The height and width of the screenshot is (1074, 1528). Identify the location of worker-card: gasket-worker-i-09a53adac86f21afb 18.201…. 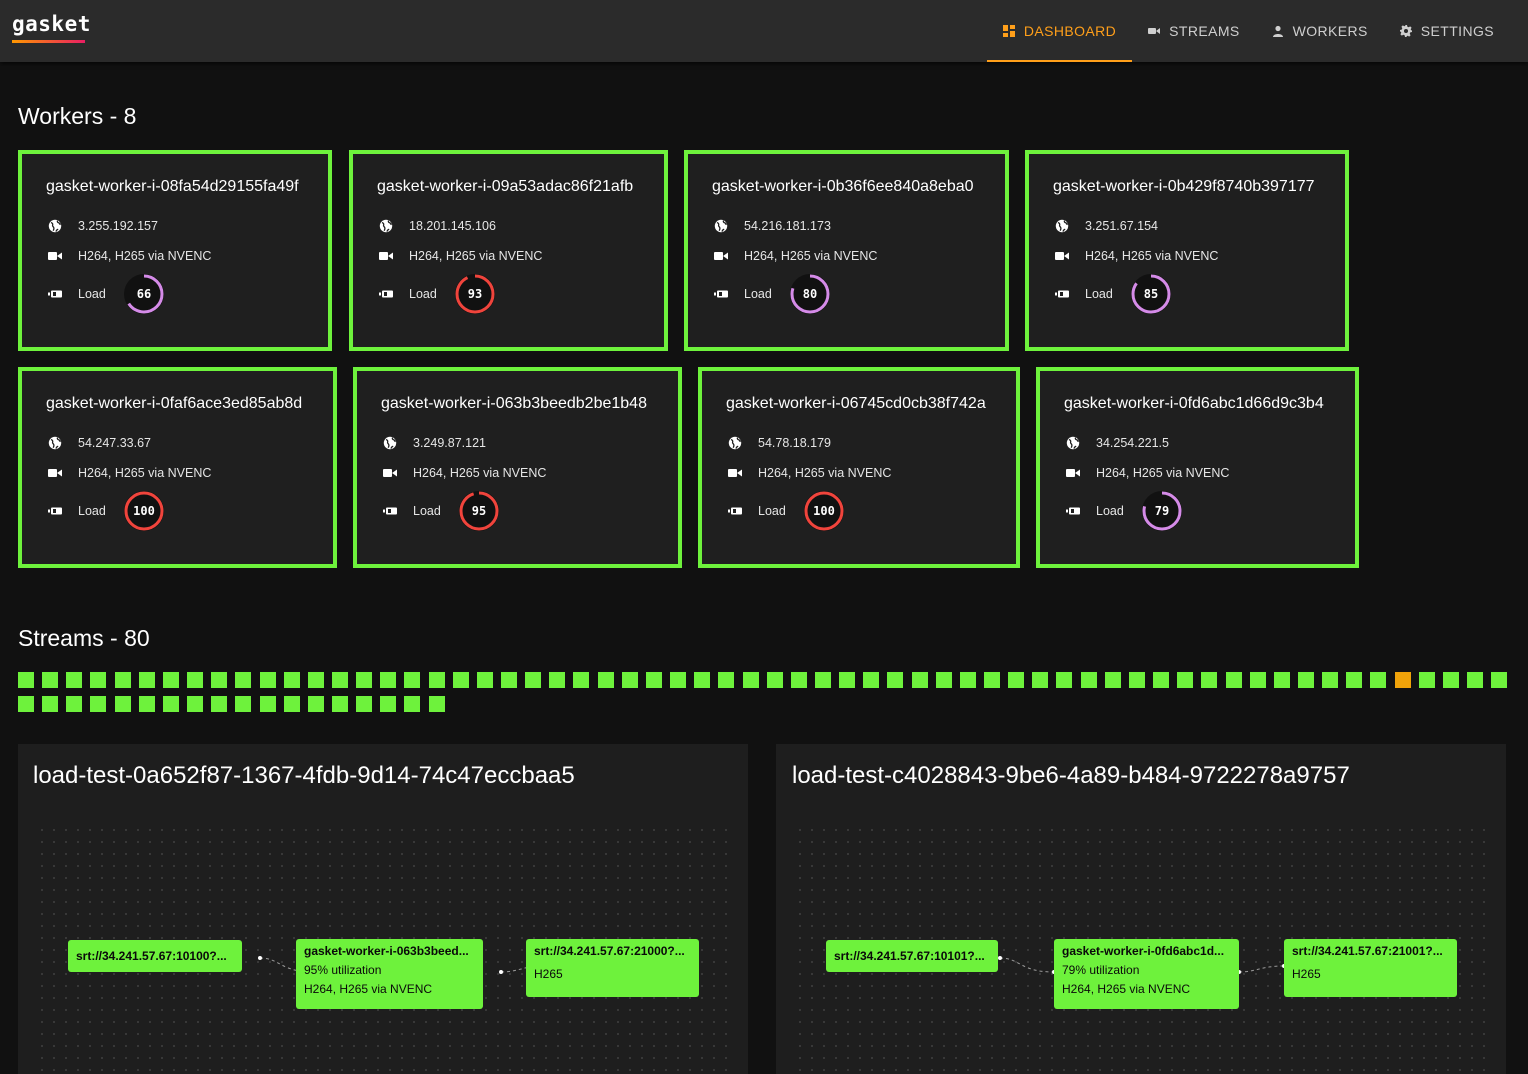
(508, 250).